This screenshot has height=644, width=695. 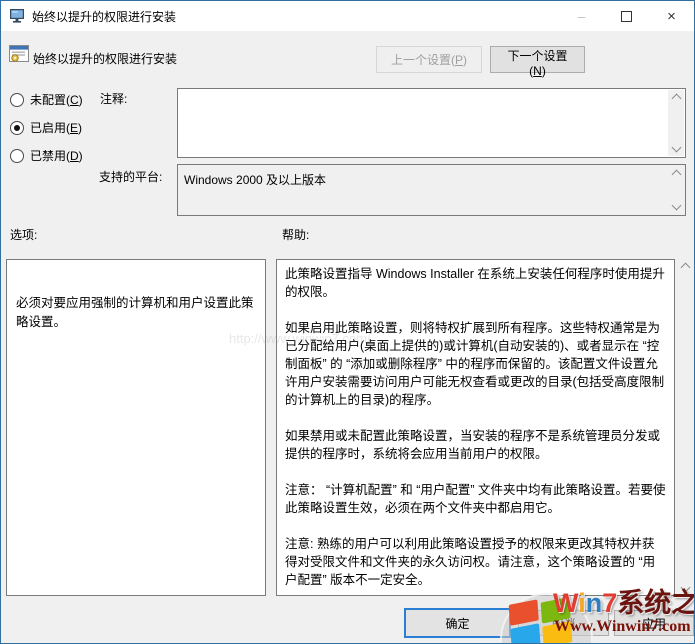 I want to click on group-policy-app-icon, so click(x=17, y=16).